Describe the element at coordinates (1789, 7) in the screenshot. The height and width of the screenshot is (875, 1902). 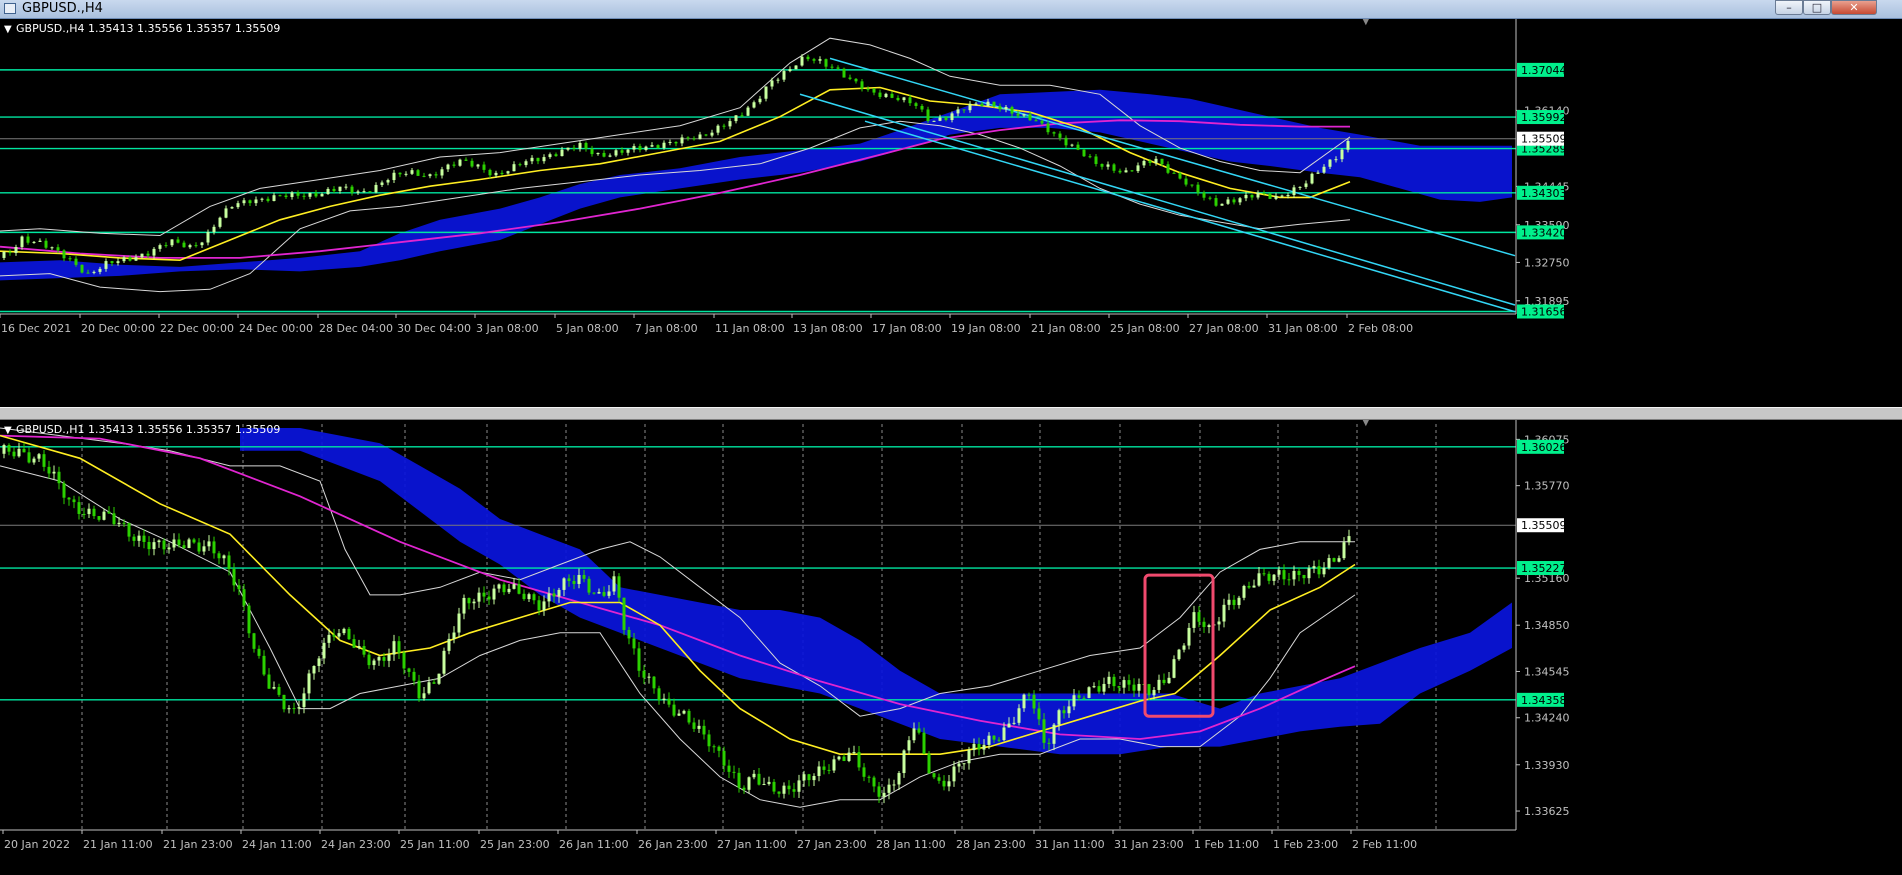
I see `minimize-button: –` at that location.